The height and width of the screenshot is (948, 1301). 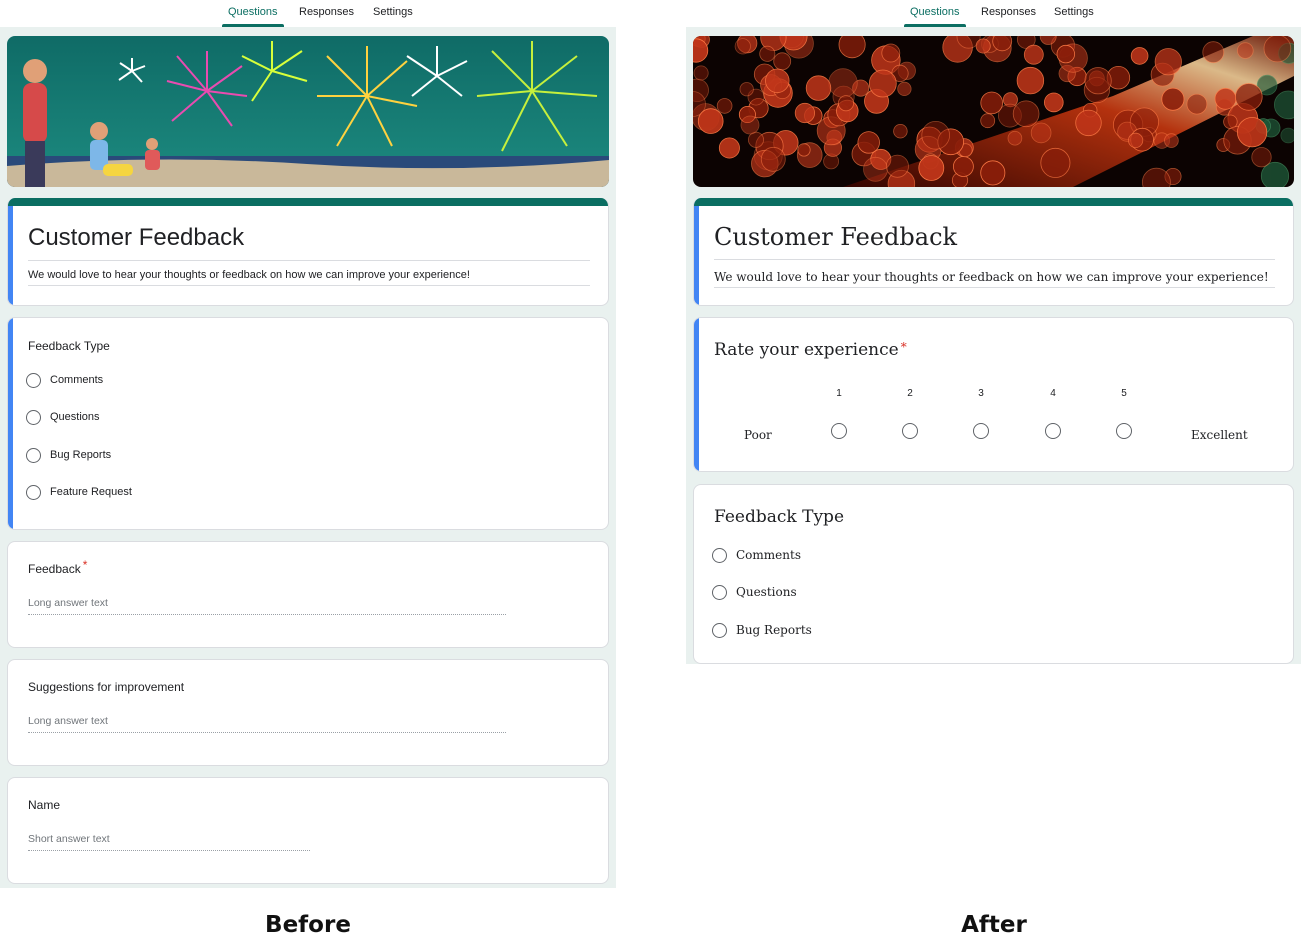 I want to click on question-title: Suggestions for improvement, so click(x=106, y=687).